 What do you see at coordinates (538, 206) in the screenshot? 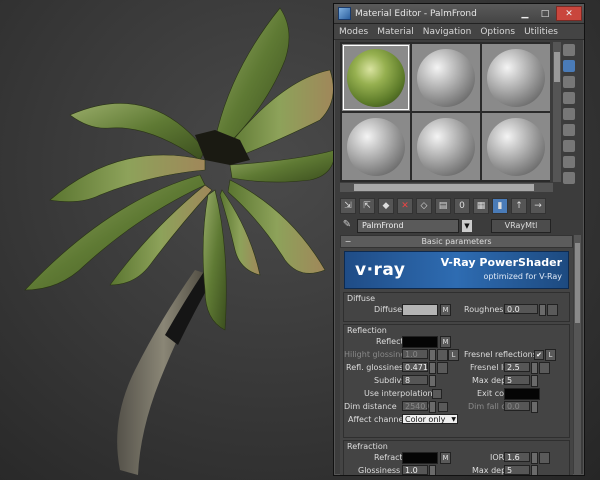
I see `go-forward-sibling-icon: →` at bounding box center [538, 206].